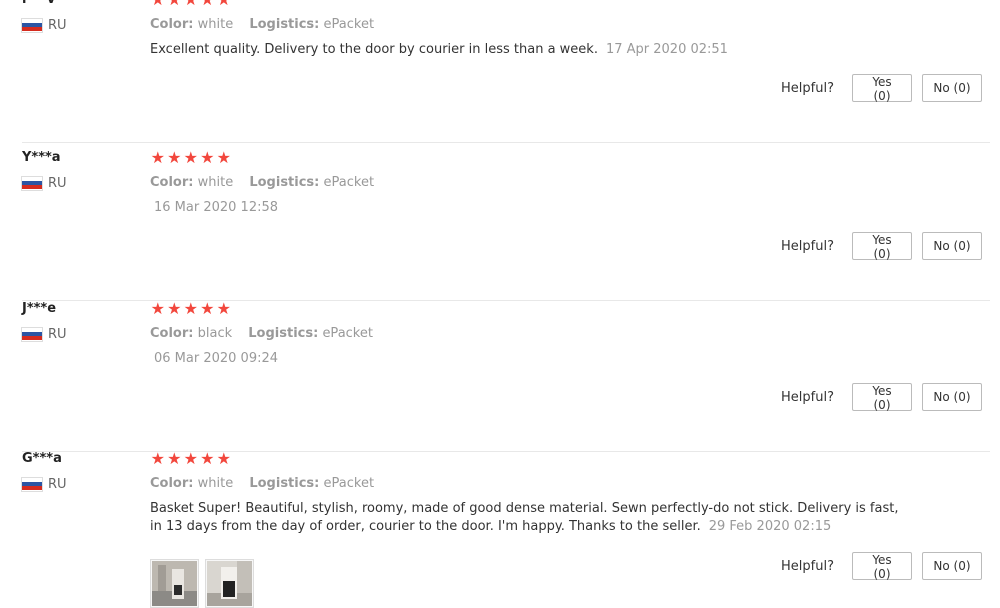  What do you see at coordinates (42, 458) in the screenshot?
I see `reviewer-name: G***a` at bounding box center [42, 458].